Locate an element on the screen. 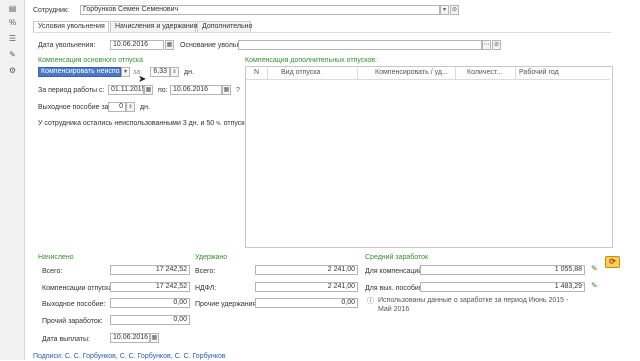 The width and height of the screenshot is (640, 361). payment-date-calendar: ▦ is located at coordinates (154, 338).